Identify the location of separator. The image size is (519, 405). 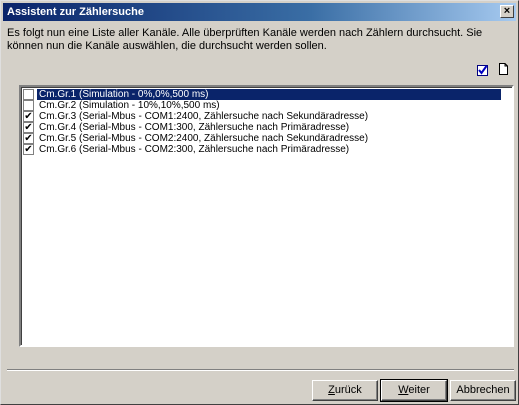
(260, 370).